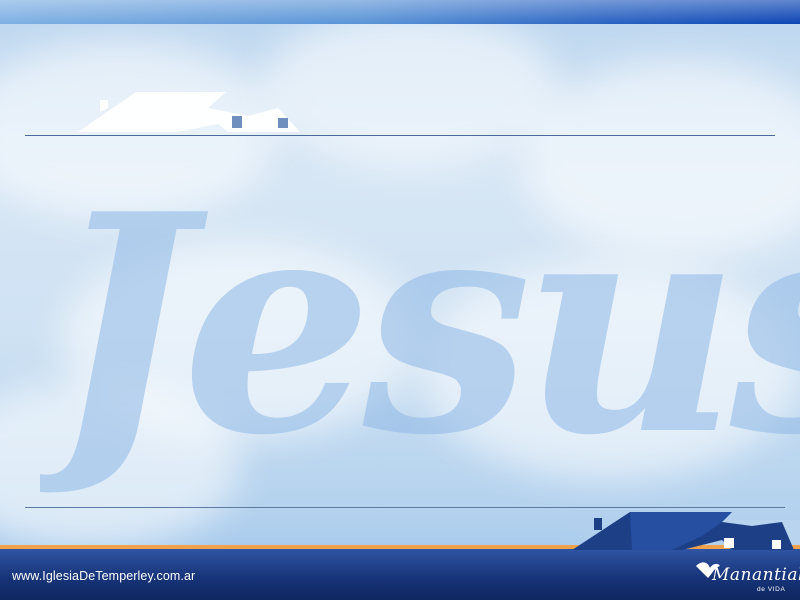 The height and width of the screenshot is (600, 800). Describe the element at coordinates (400, 135) in the screenshot. I see `top-divider-line` at that location.